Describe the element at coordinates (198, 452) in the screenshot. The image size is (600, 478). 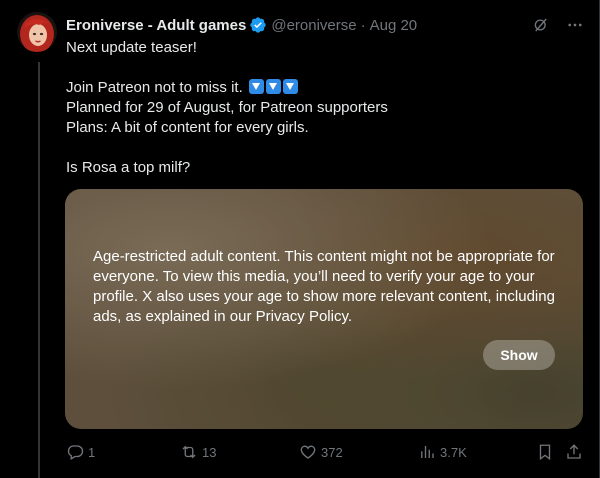
I see `repost-button: 13` at that location.